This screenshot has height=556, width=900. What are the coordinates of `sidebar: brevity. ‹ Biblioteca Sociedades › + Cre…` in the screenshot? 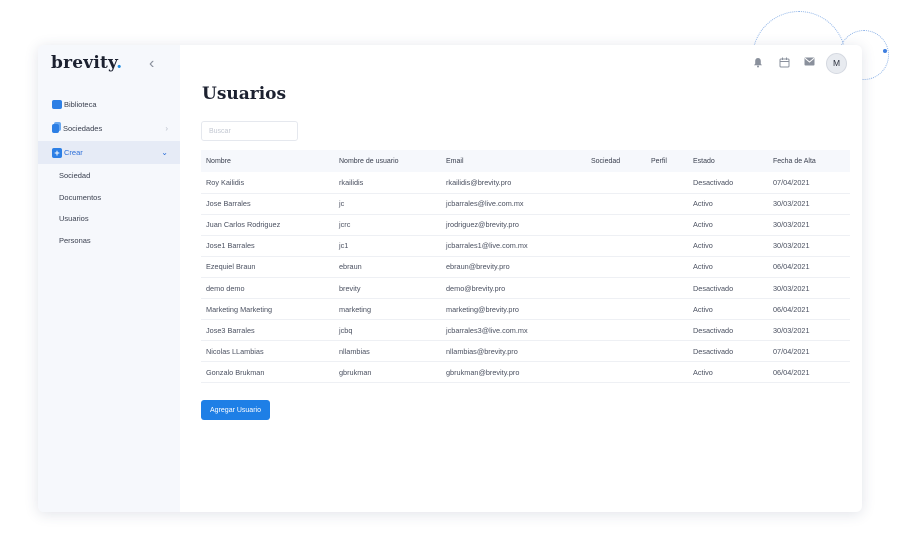 It's located at (109, 278).